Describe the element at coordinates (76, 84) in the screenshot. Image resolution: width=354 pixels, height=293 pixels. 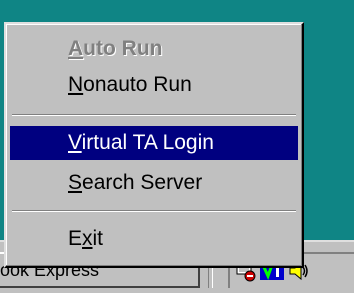
I see `menu-item-mnemonic: N` at that location.